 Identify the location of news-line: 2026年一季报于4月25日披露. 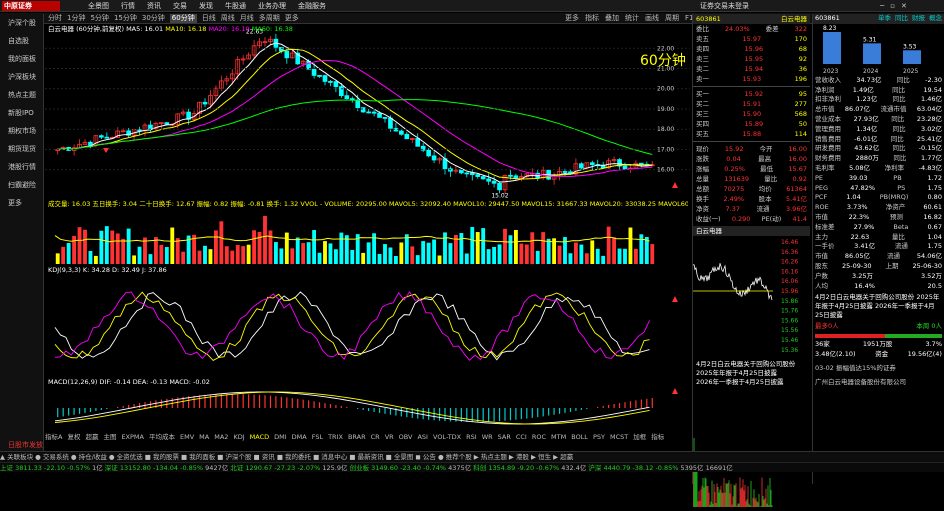
(751, 382).